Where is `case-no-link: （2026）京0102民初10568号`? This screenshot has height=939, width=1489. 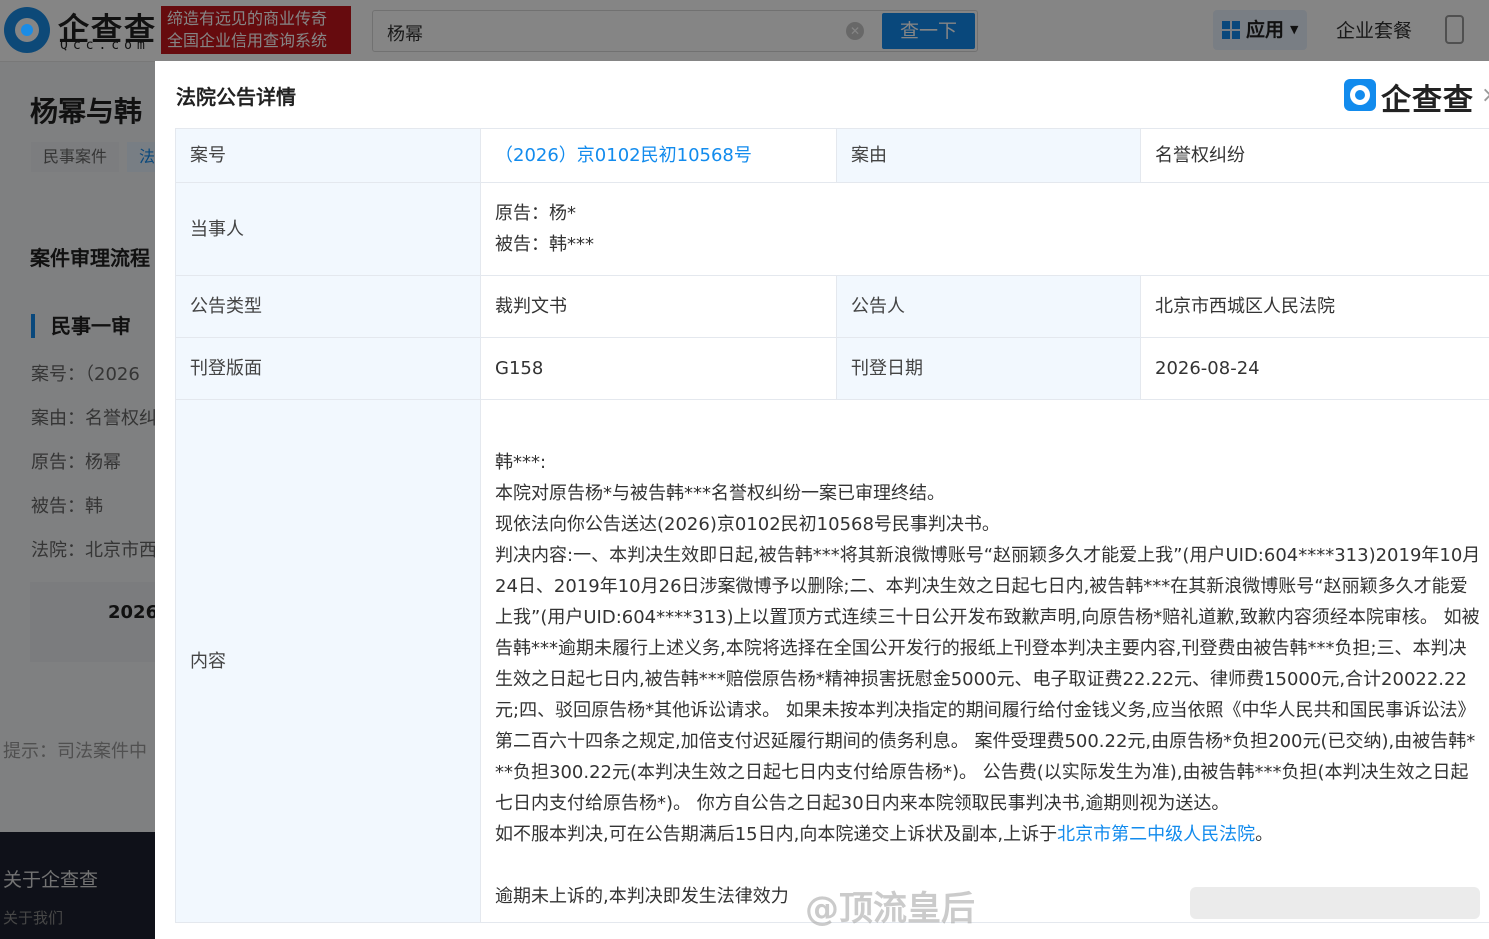 case-no-link: （2026）京0102民初10568号 is located at coordinates (623, 155).